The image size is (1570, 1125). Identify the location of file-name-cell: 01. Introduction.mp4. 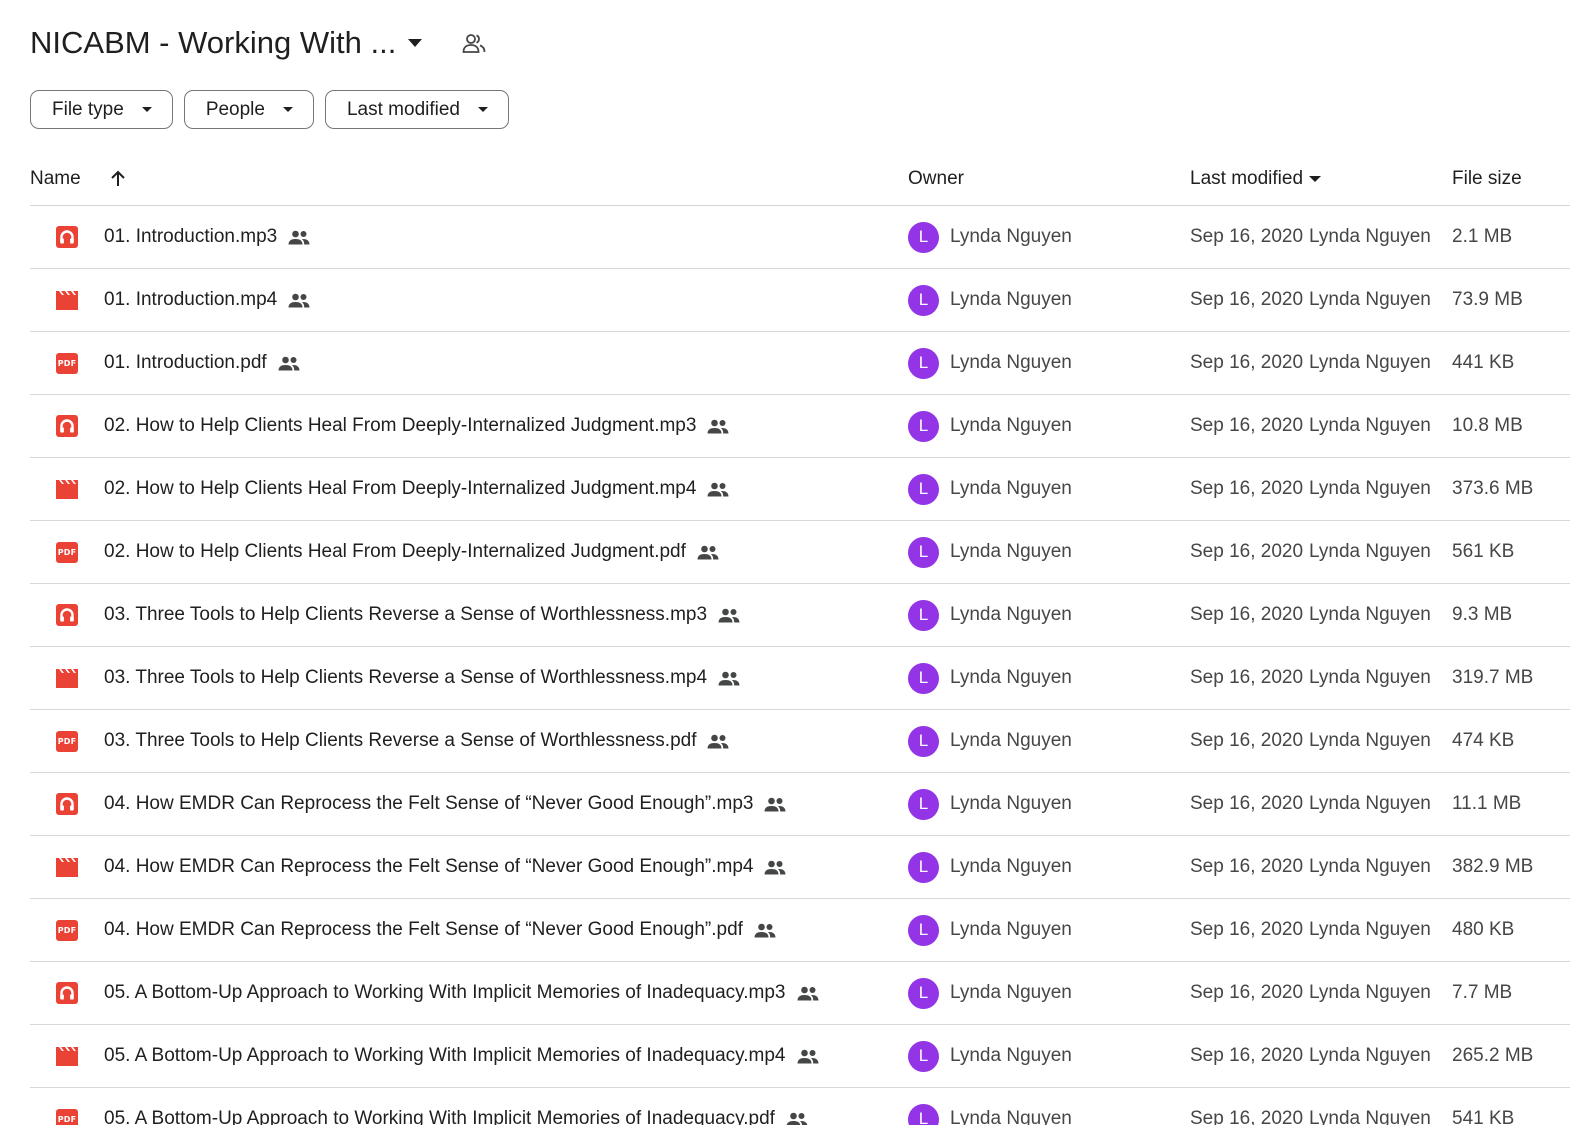
(207, 300).